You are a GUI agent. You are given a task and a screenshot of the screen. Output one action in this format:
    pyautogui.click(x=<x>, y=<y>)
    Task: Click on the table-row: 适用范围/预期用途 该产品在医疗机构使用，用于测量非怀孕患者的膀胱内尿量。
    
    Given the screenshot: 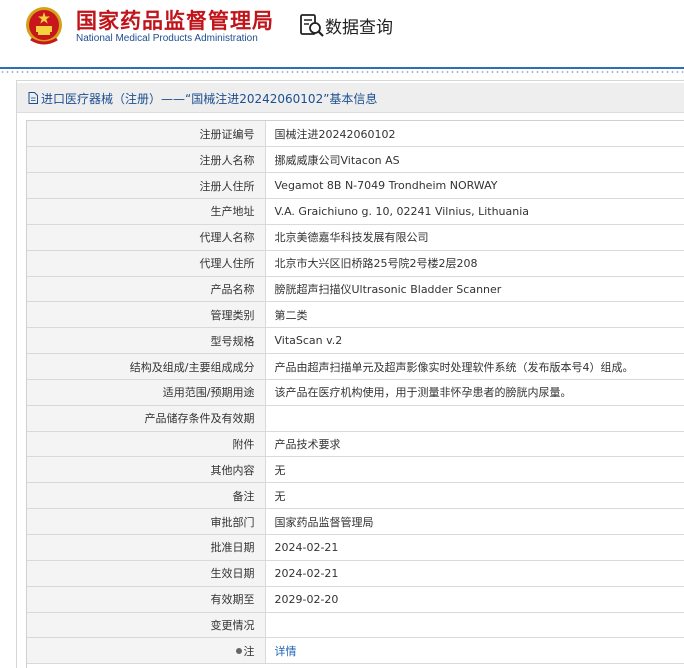 What is the action you would take?
    pyautogui.click(x=355, y=392)
    